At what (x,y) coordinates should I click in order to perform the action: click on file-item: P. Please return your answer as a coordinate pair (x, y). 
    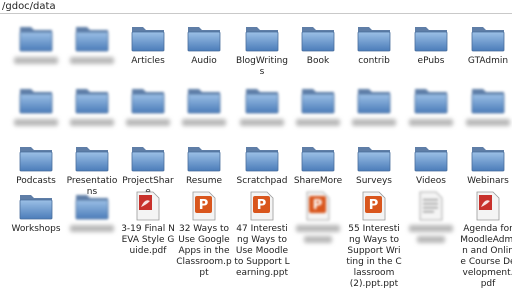
    Looking at the image, I should click on (318, 217).